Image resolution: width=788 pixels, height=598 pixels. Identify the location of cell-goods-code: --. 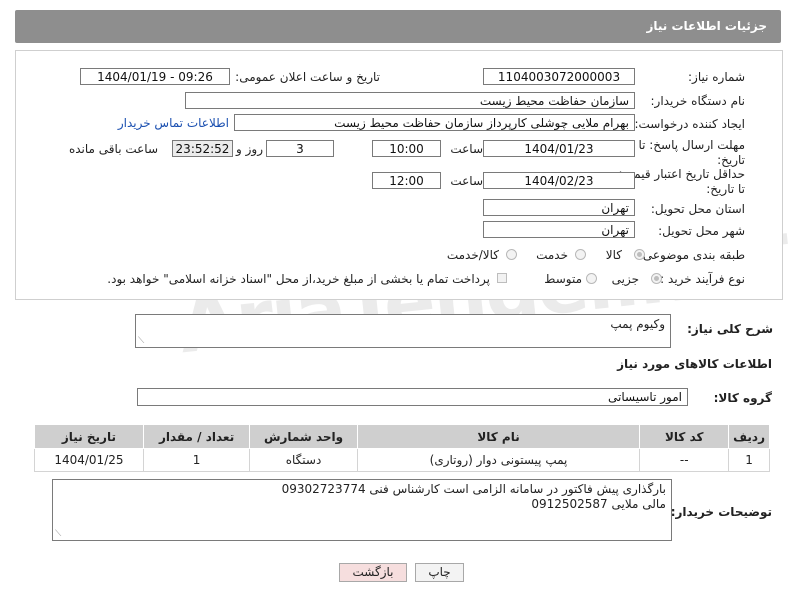
(684, 460).